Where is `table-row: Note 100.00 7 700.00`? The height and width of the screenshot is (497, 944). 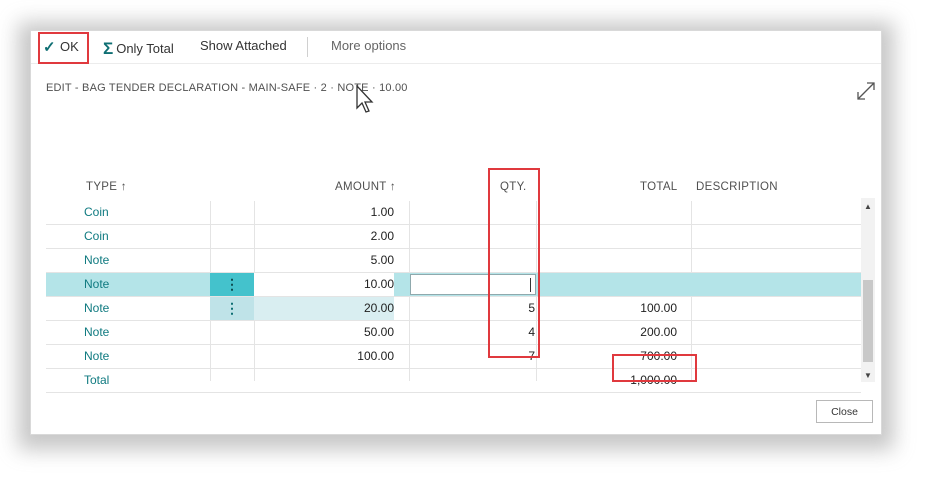 table-row: Note 100.00 7 700.00 is located at coordinates (453, 357).